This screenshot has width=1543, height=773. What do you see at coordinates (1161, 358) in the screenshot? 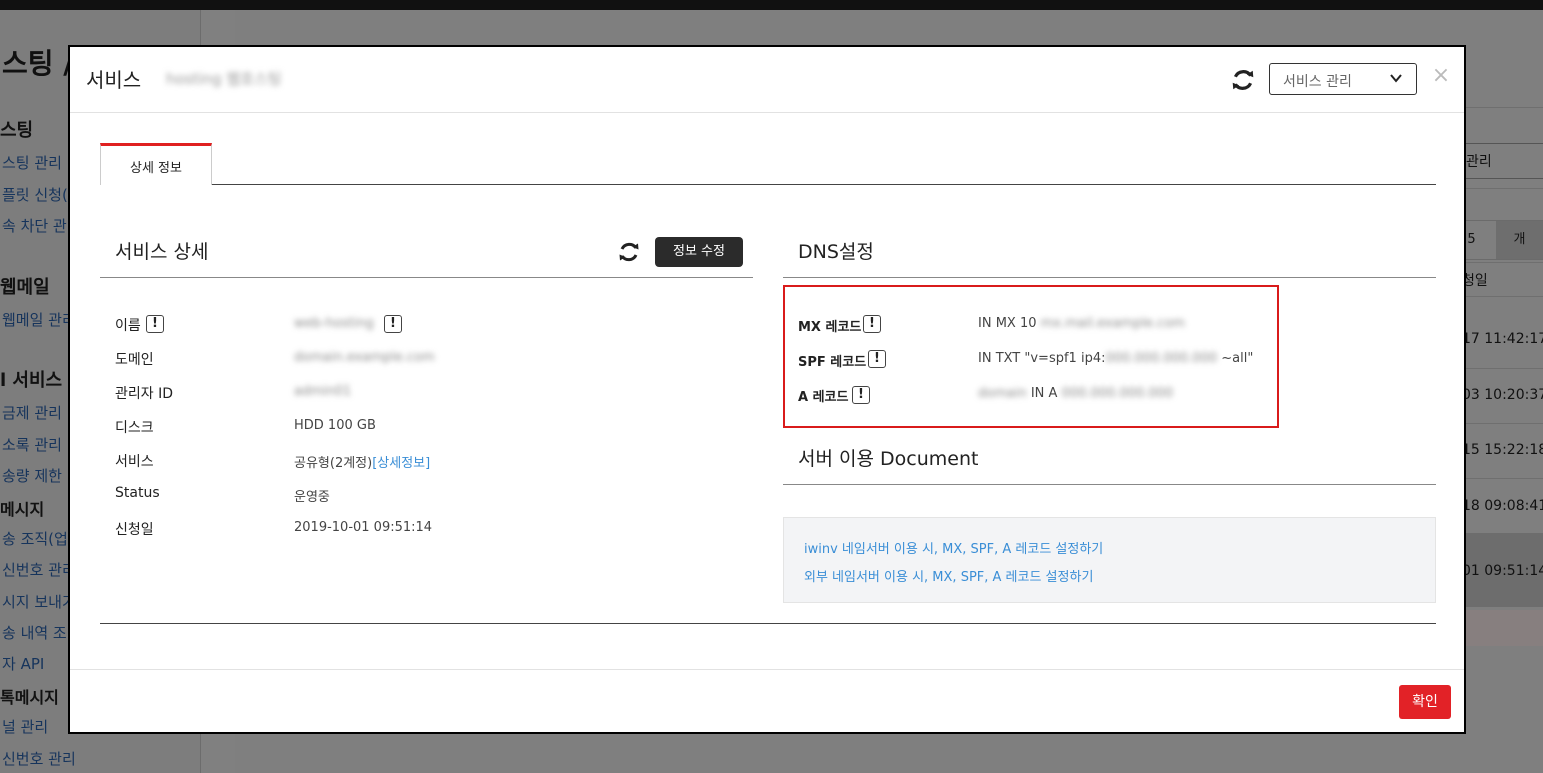
I see `dns-spf-ip: 000.000.000.000` at bounding box center [1161, 358].